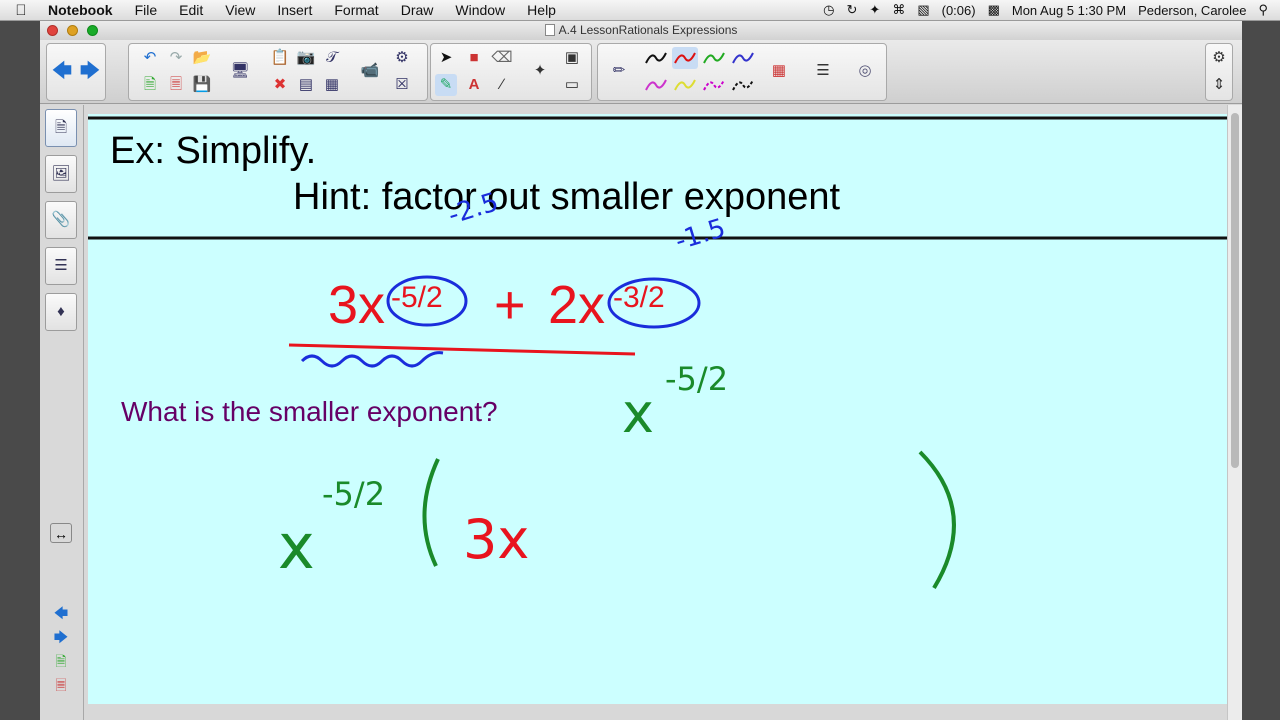 The image size is (1280, 720). I want to click on pen-magenta-icon, so click(656, 85).